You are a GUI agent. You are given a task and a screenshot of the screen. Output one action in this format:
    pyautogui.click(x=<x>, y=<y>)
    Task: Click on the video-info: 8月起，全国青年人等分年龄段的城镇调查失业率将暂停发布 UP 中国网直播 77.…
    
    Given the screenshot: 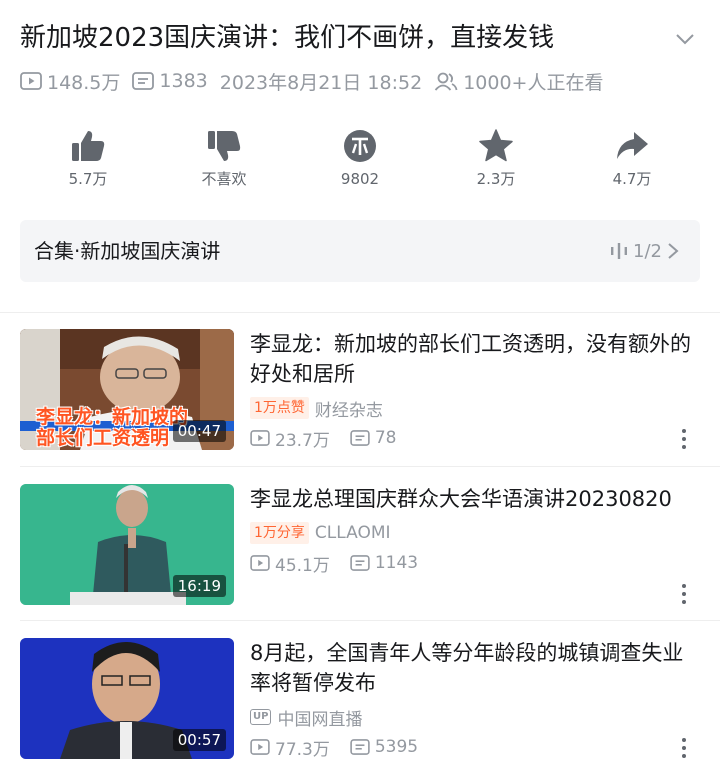 What is the action you would take?
    pyautogui.click(x=476, y=699)
    